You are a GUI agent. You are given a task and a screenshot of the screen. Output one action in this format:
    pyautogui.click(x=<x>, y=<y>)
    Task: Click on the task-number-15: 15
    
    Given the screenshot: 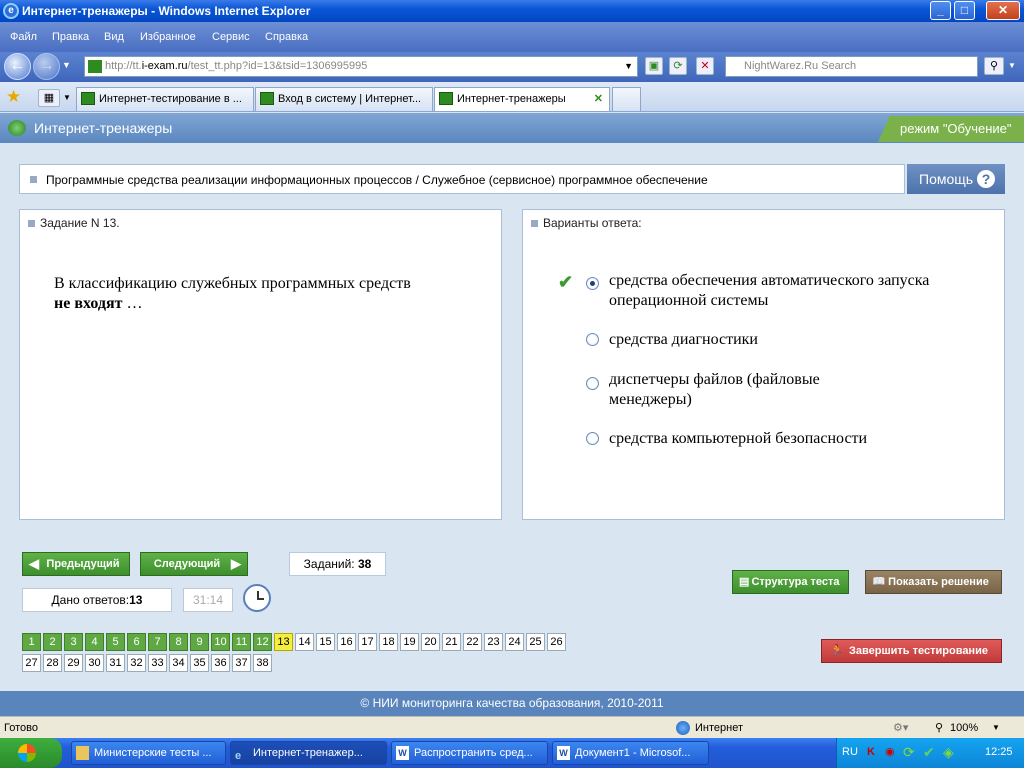 What is the action you would take?
    pyautogui.click(x=325, y=642)
    